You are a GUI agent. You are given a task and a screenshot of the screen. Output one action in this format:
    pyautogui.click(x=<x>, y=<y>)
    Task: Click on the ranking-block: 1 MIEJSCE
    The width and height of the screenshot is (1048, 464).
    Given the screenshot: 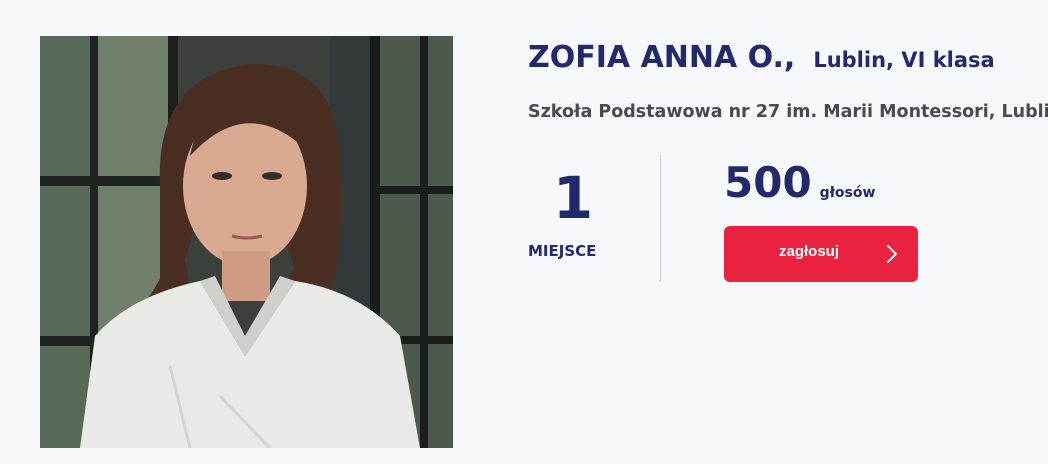 What is the action you would take?
    pyautogui.click(x=573, y=211)
    